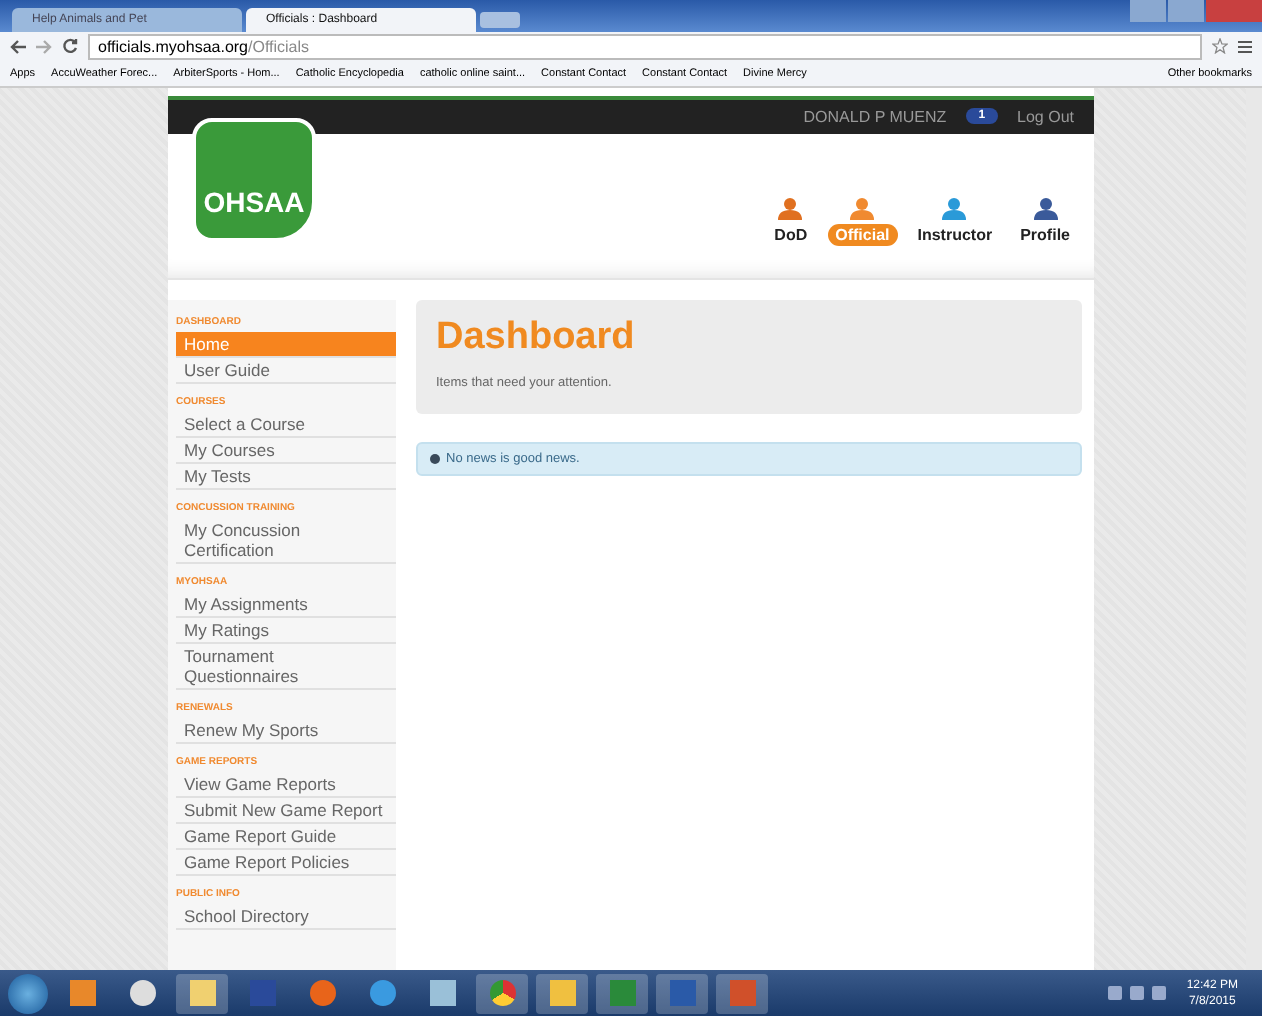 The image size is (1262, 1016). Describe the element at coordinates (286, 631) in the screenshot. I see `sidebar-link: My Ratings` at that location.